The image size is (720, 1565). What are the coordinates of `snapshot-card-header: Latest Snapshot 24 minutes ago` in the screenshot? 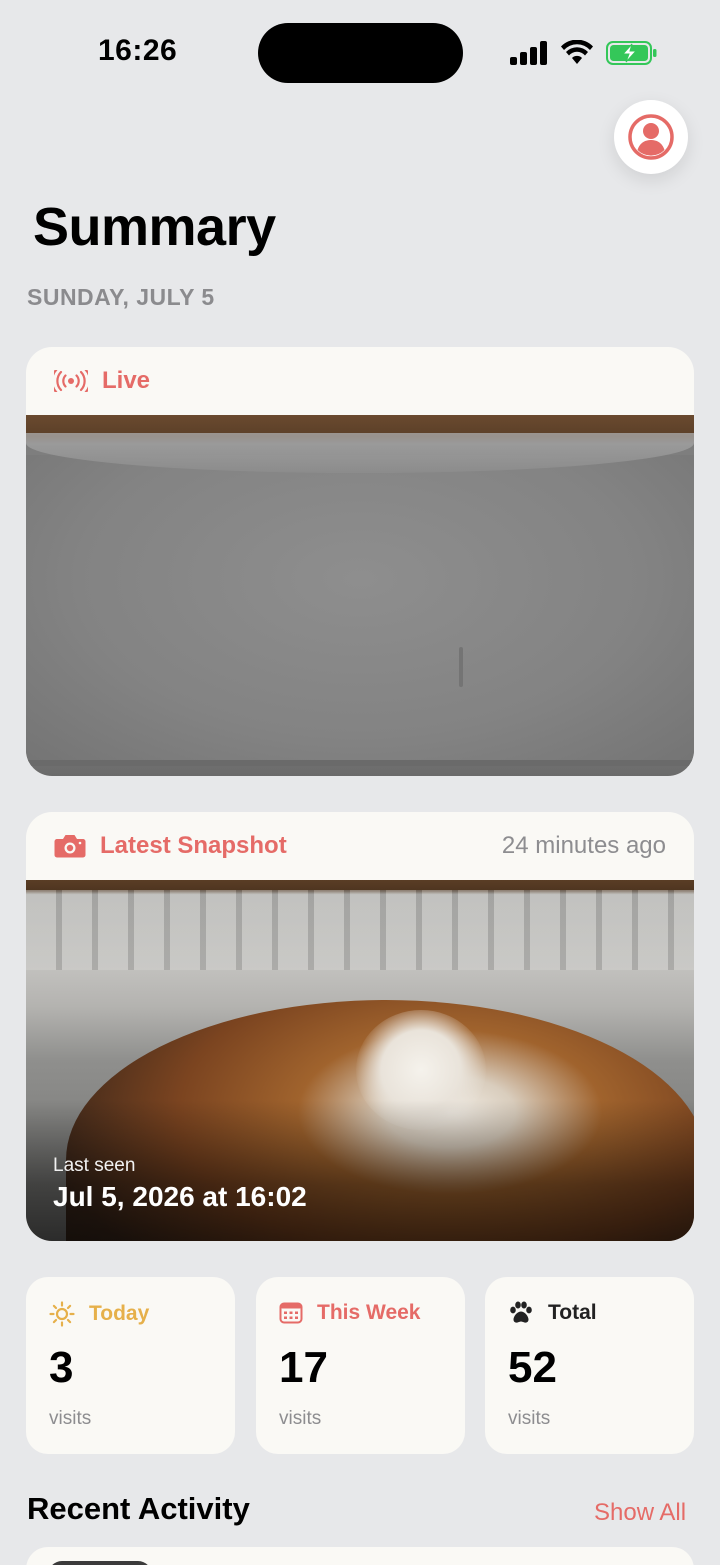 It's located at (360, 846).